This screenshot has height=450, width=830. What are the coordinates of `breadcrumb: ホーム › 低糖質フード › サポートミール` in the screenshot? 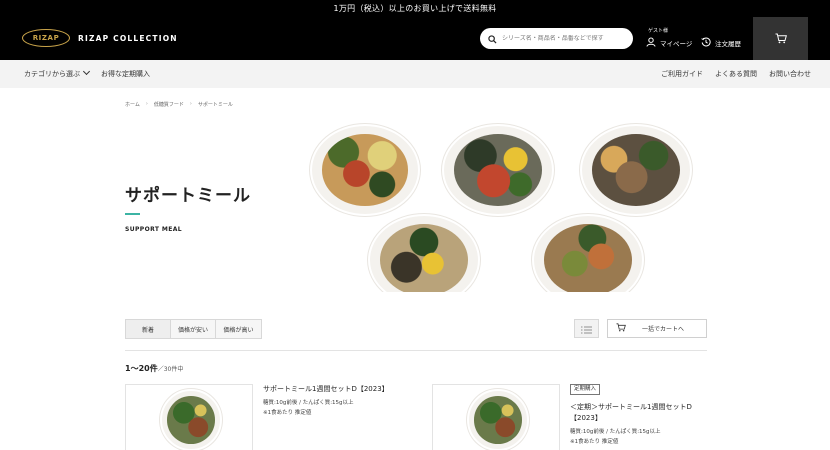 It's located at (179, 104).